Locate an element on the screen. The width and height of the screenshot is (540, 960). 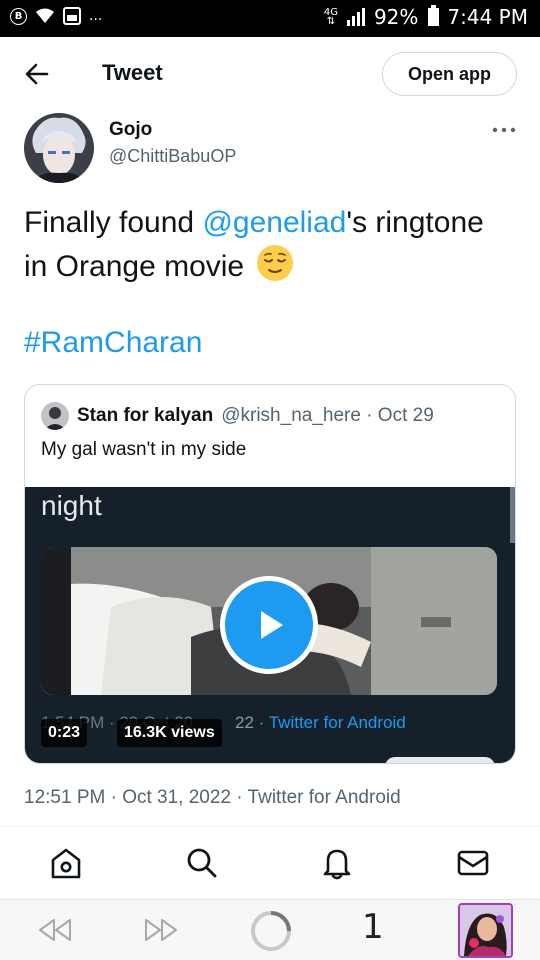
open-app-button: Open app is located at coordinates (449, 74).